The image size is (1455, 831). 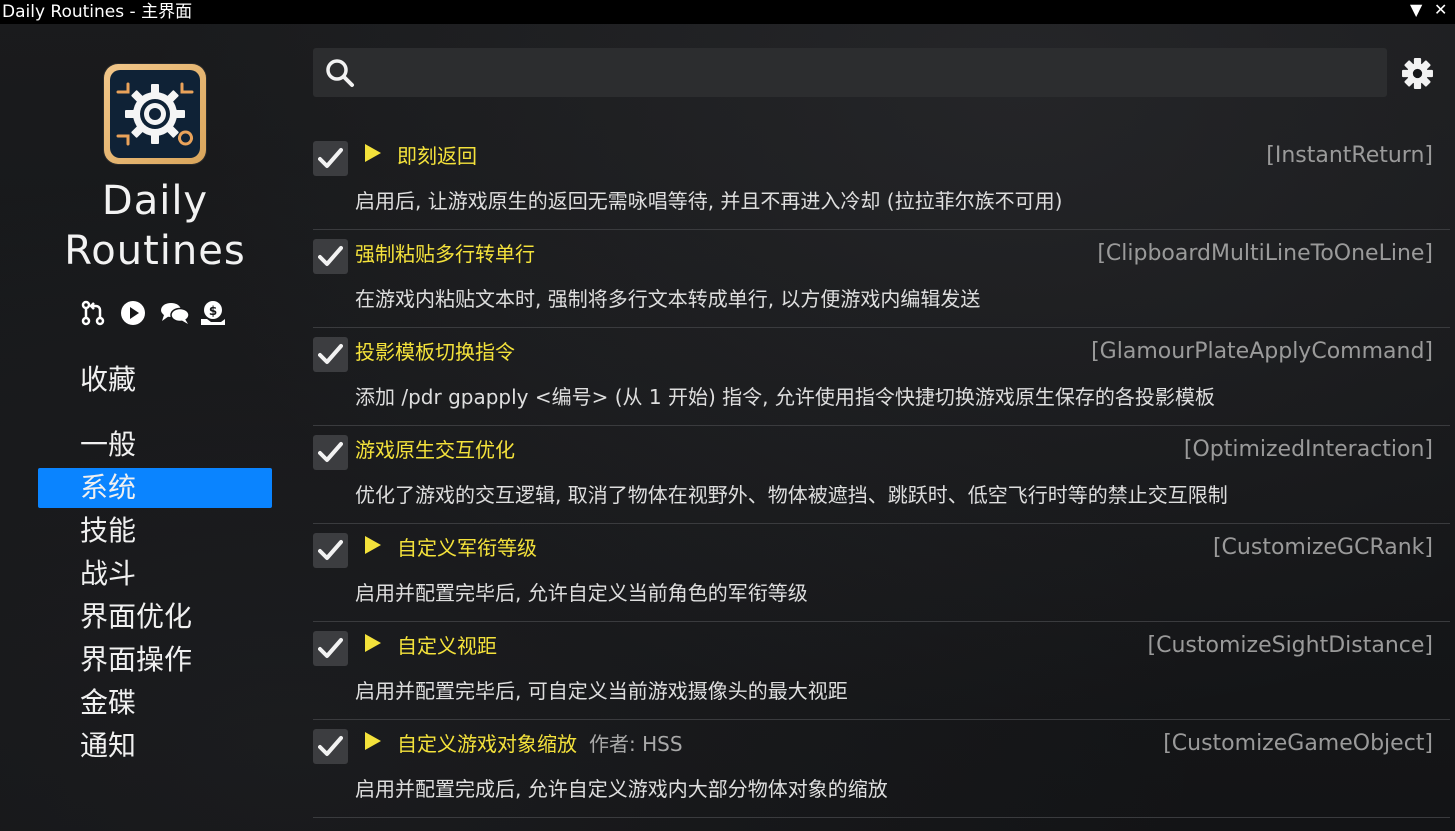 I want to click on module-title: 自定义军衔等级, so click(x=467, y=548).